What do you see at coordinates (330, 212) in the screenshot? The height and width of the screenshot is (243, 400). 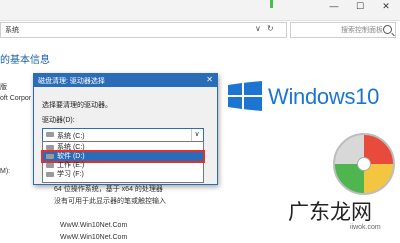 I see `watermark: 广东龙网` at bounding box center [330, 212].